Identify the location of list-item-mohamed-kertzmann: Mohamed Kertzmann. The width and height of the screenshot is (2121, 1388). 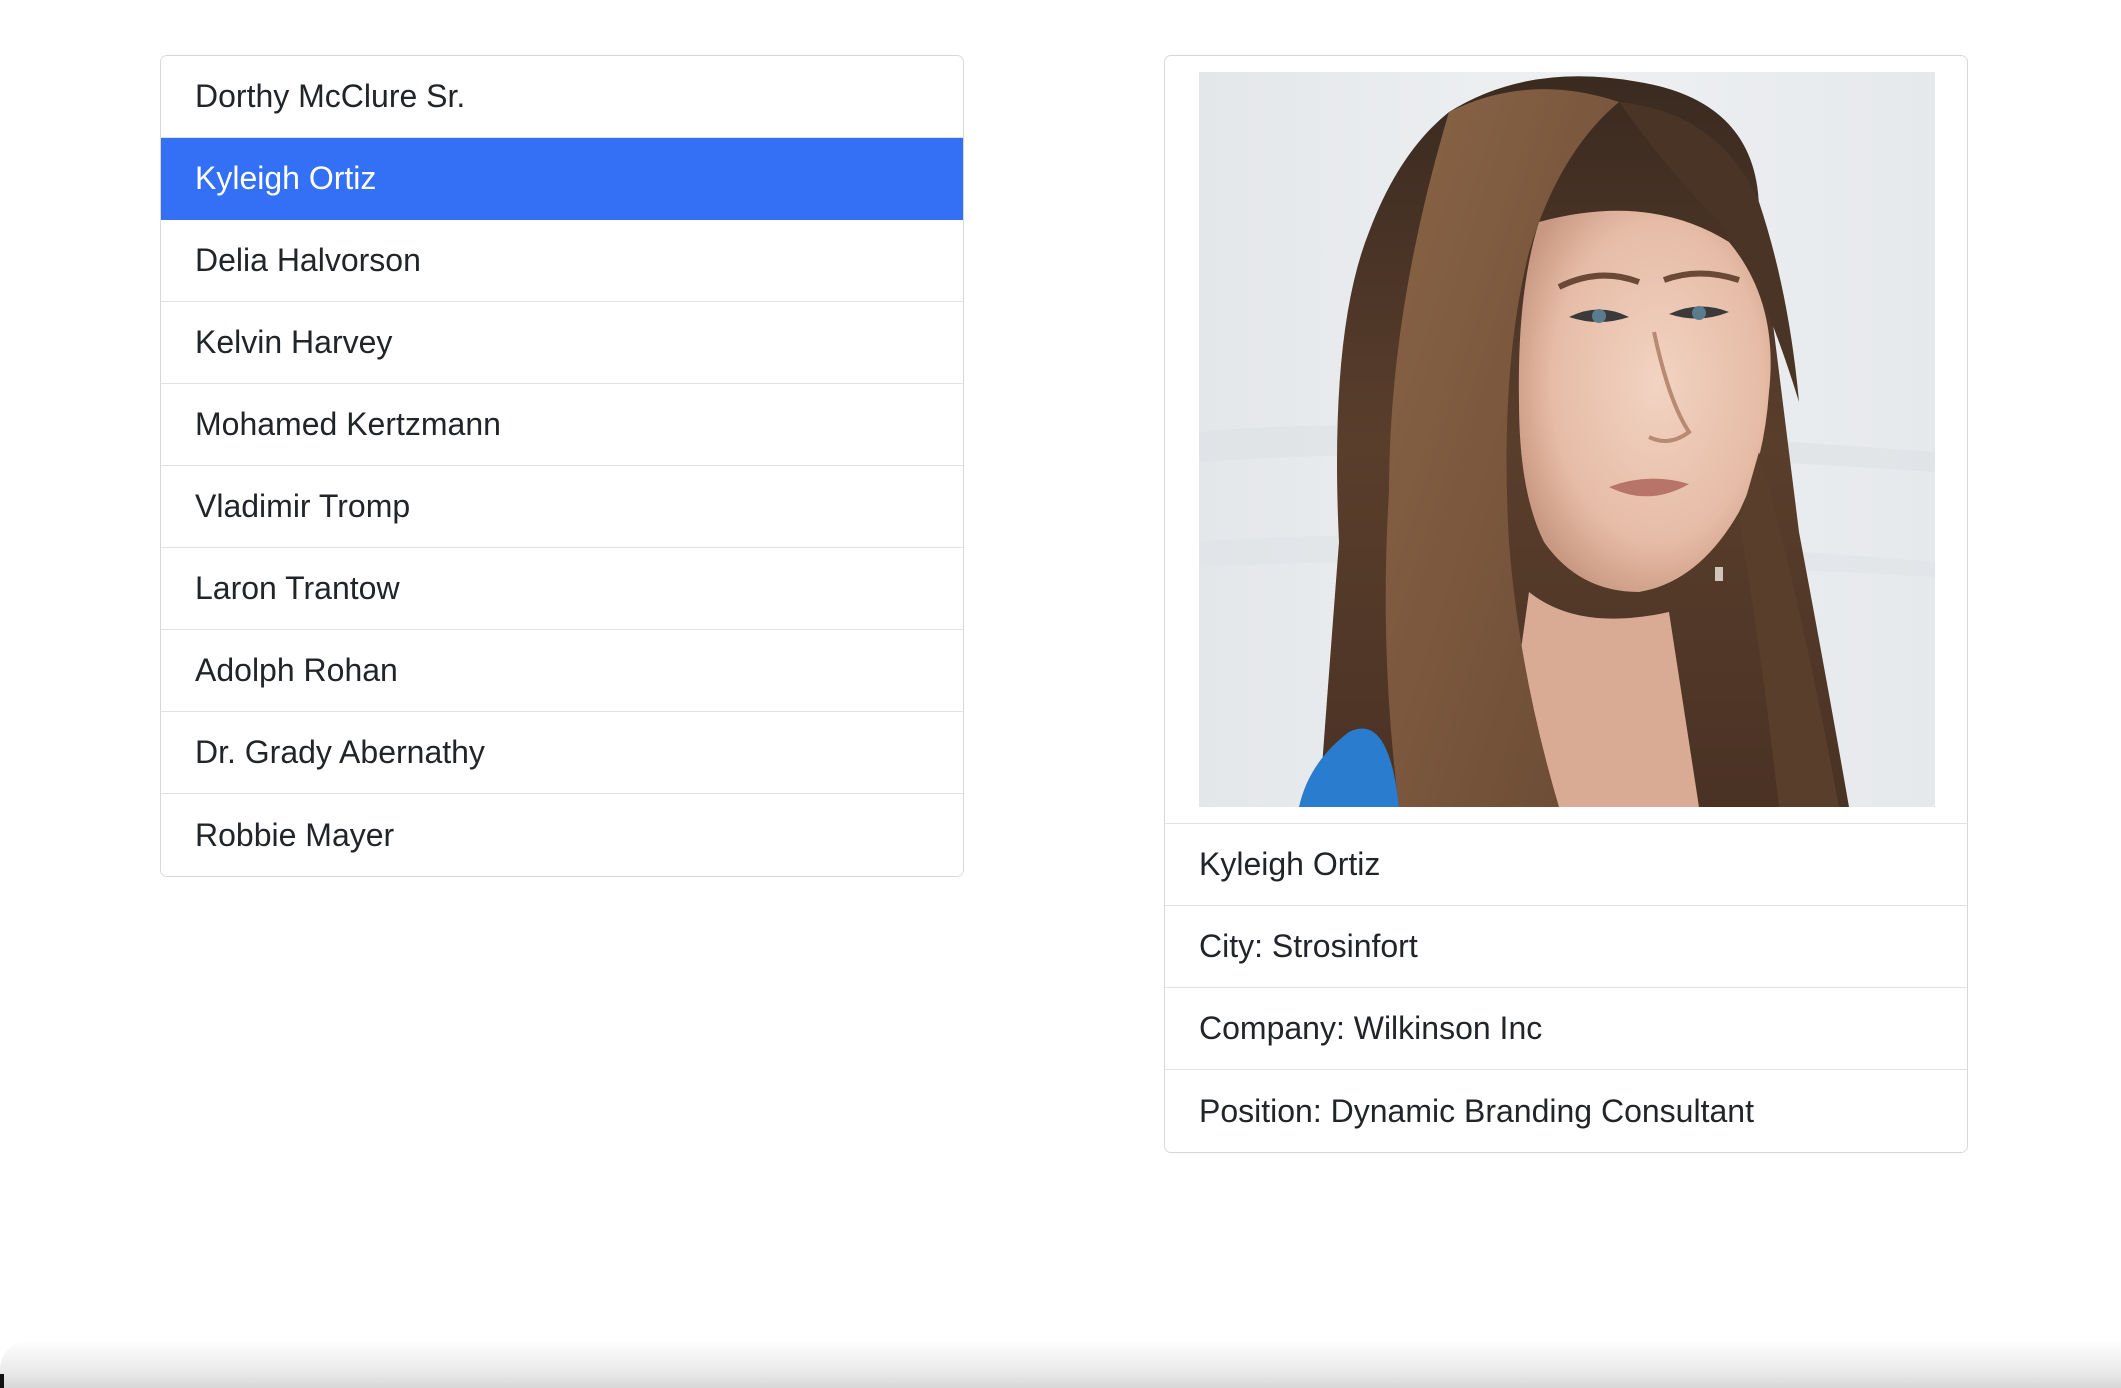
(562, 425).